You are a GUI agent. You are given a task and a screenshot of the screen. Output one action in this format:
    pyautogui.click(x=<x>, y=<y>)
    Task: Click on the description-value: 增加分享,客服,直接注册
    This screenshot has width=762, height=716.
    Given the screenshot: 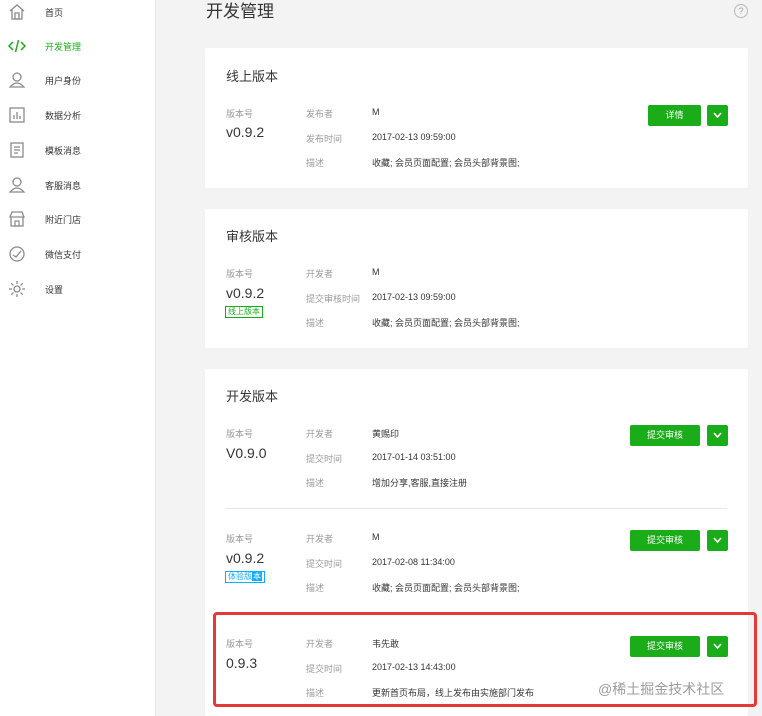 What is the action you would take?
    pyautogui.click(x=420, y=483)
    